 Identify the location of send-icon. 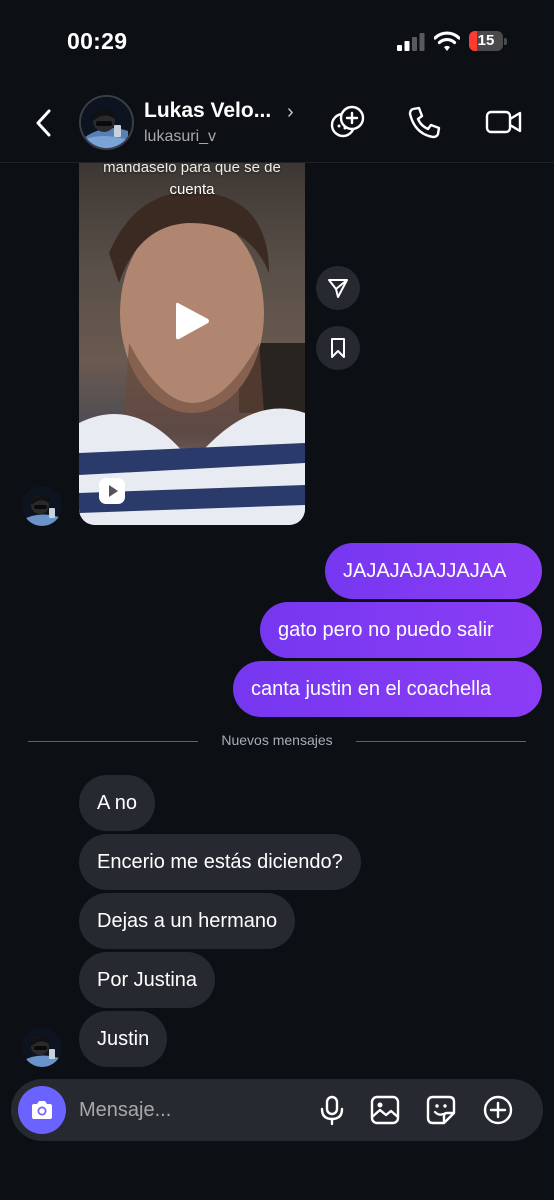
(338, 288).